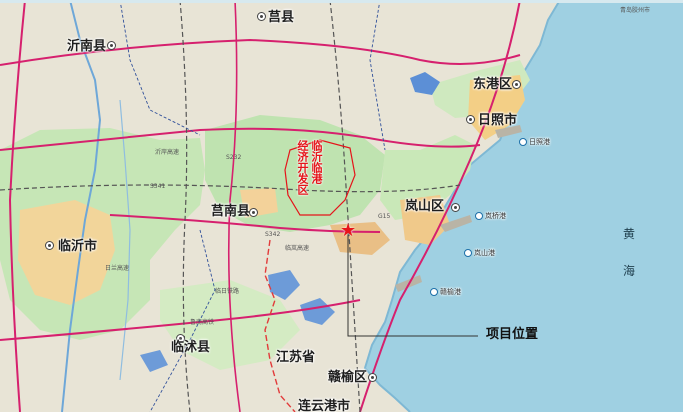 This screenshot has width=683, height=412. I want to click on label-top-right-city: 青岛胶州市, so click(635, 10).